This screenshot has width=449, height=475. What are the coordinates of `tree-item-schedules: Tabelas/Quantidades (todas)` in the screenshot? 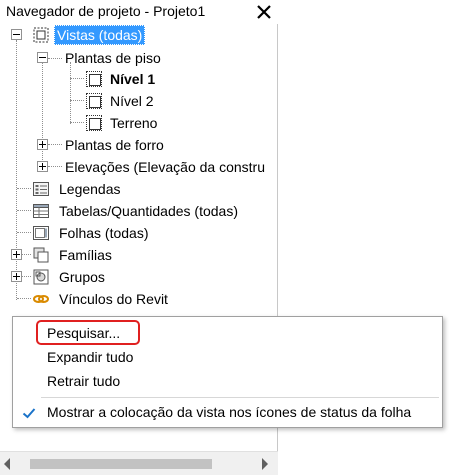 It's located at (138, 211).